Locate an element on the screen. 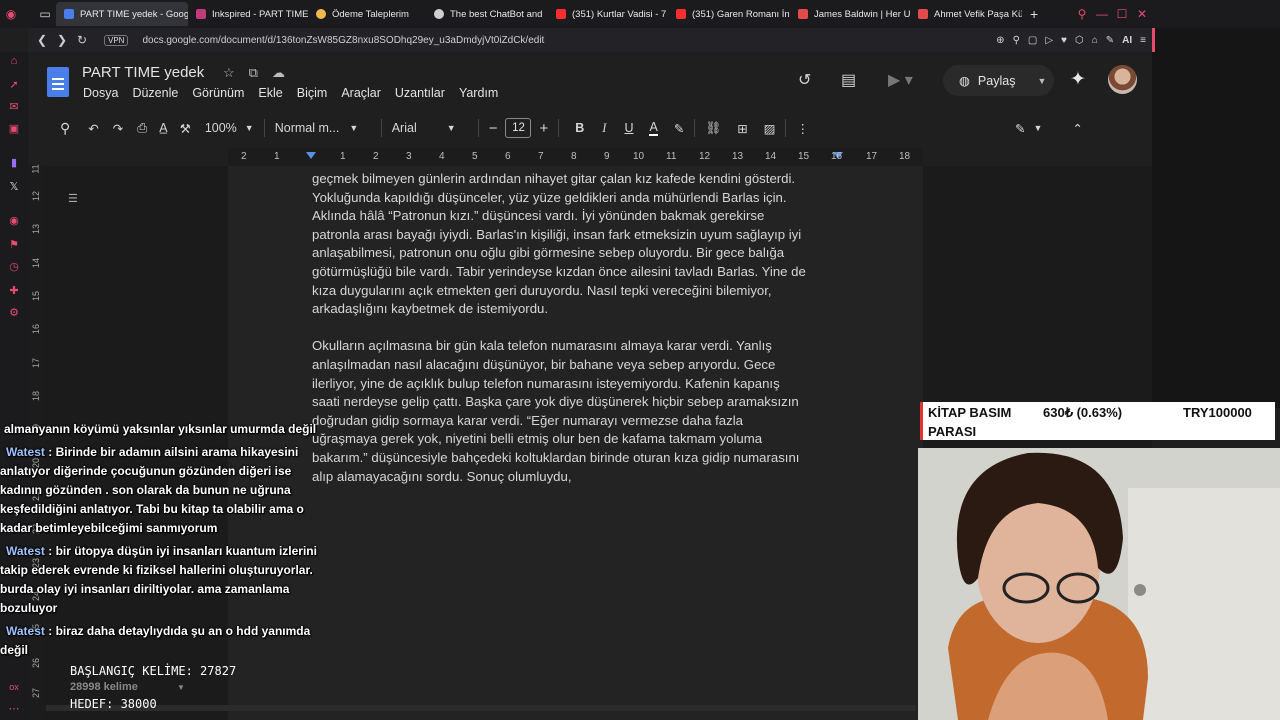 This screenshot has height=720, width=1280. pin-icon: ⚲ is located at coordinates (1016, 40).